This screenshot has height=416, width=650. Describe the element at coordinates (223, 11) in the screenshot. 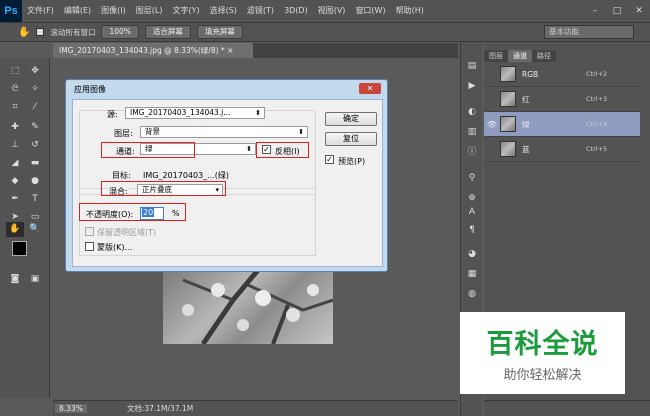

I see `menu-select: 选择(S)` at that location.